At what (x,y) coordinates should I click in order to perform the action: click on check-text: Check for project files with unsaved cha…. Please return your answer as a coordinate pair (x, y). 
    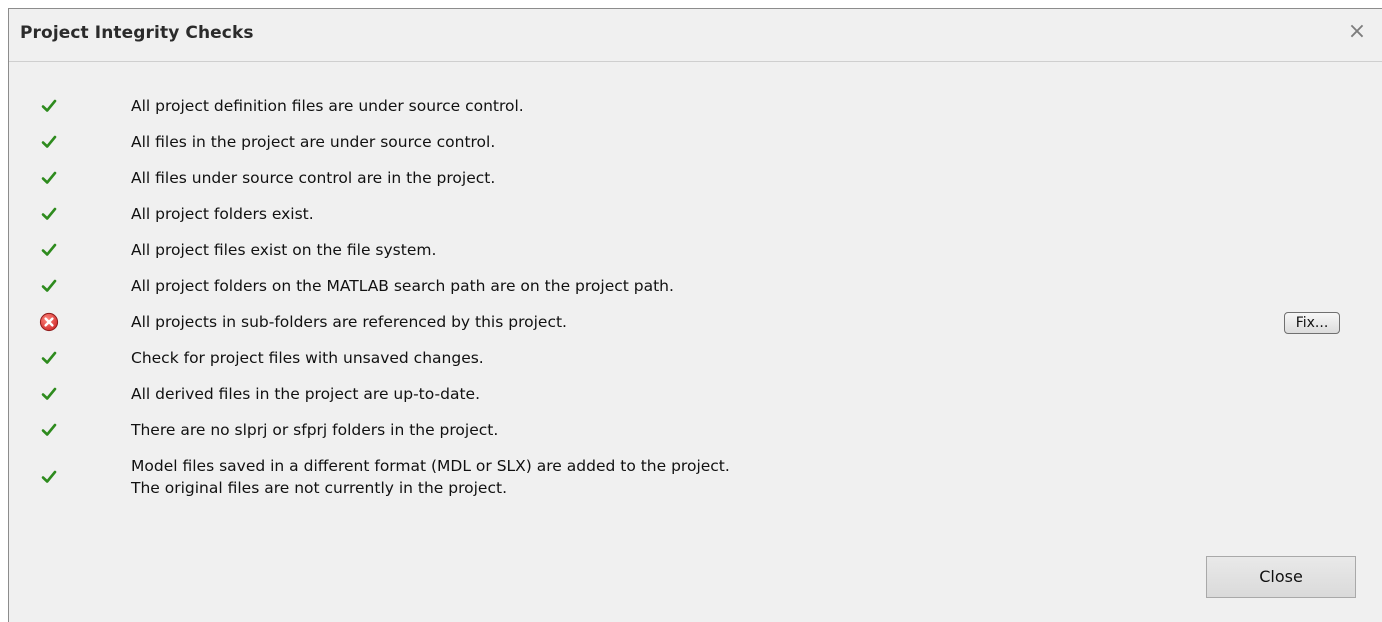
    Looking at the image, I should click on (307, 358).